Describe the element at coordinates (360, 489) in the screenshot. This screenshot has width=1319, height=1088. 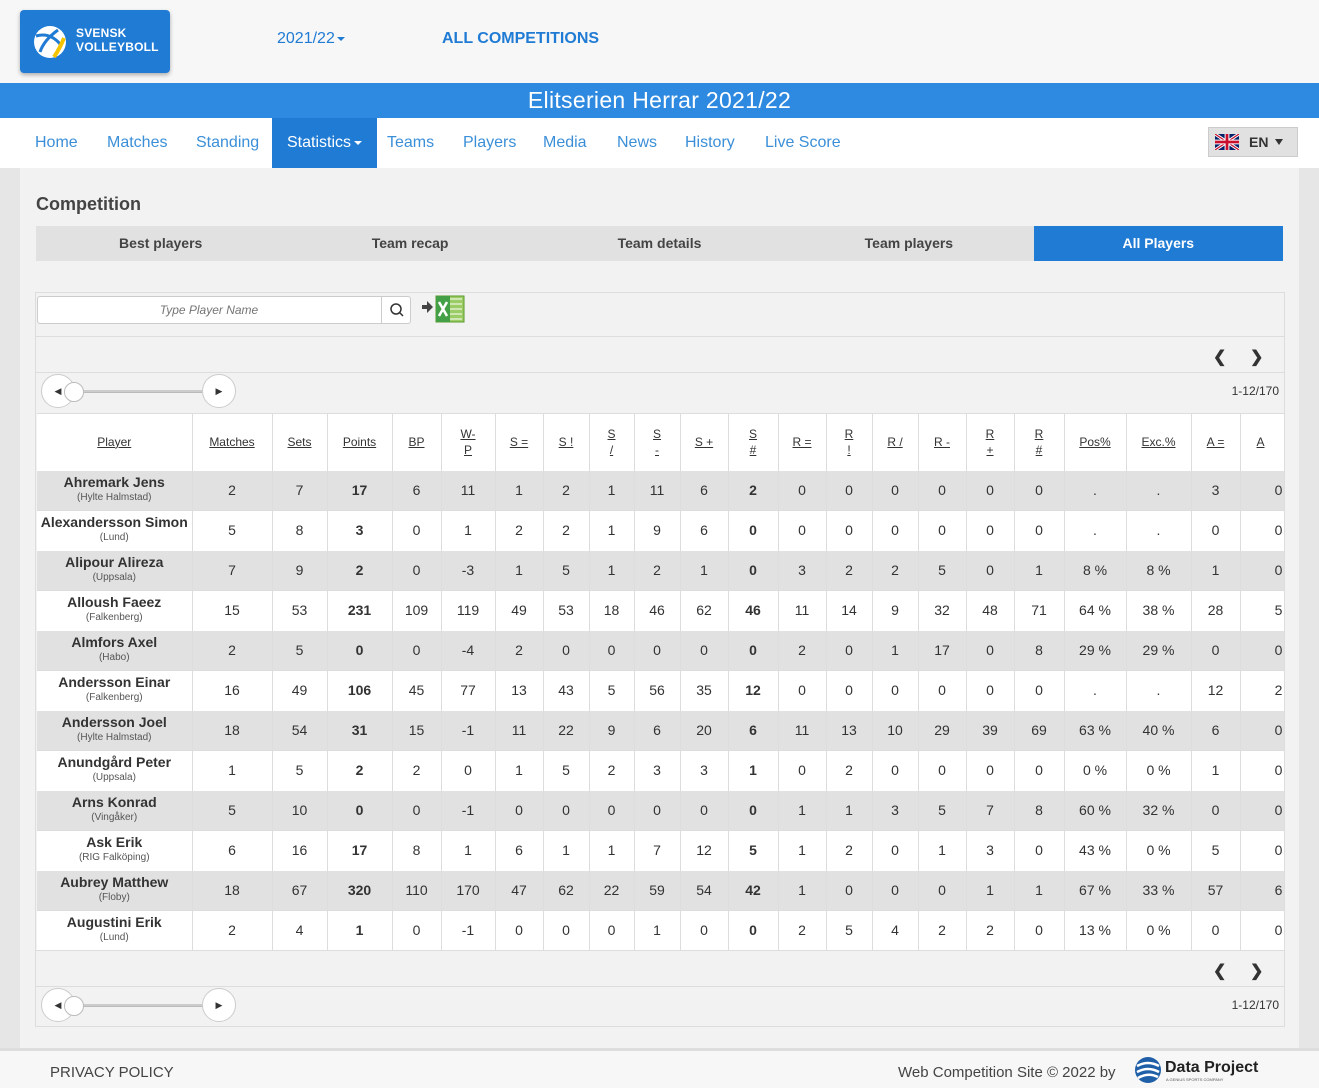
I see `stat-cell: 17` at that location.